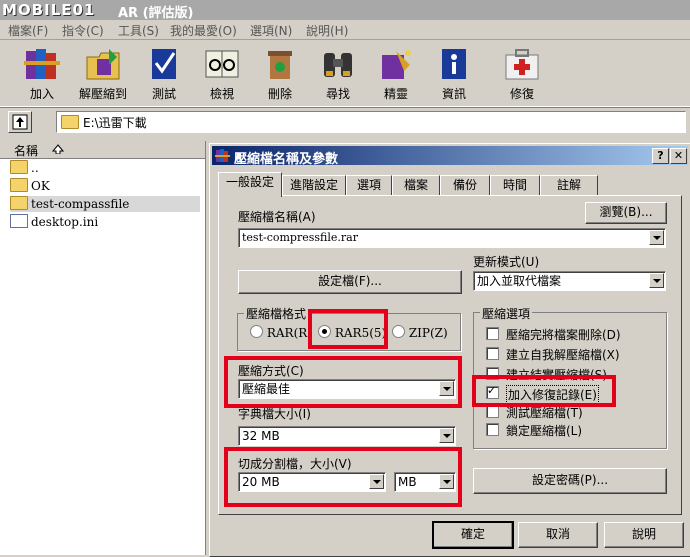 The height and width of the screenshot is (557, 690). What do you see at coordinates (222, 155) in the screenshot?
I see `winrar-icon` at bounding box center [222, 155].